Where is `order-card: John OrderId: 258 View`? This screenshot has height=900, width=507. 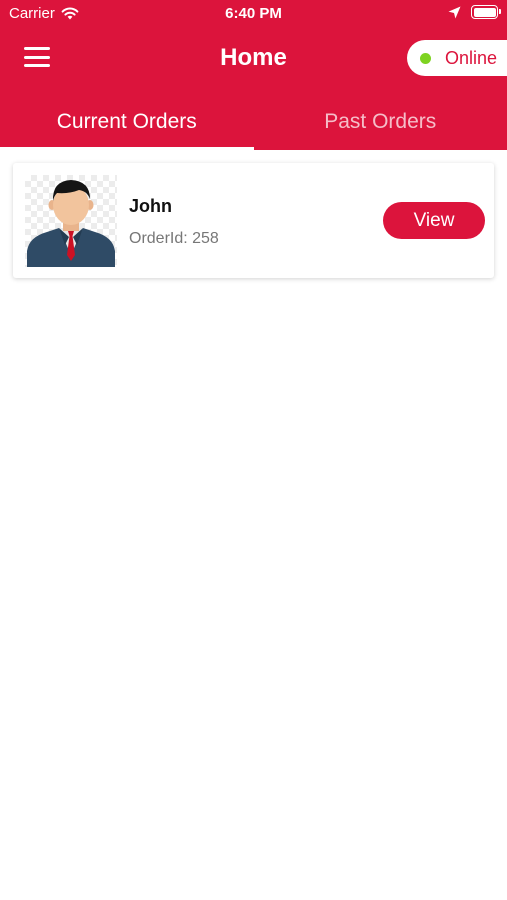 order-card: John OrderId: 258 View is located at coordinates (253, 220).